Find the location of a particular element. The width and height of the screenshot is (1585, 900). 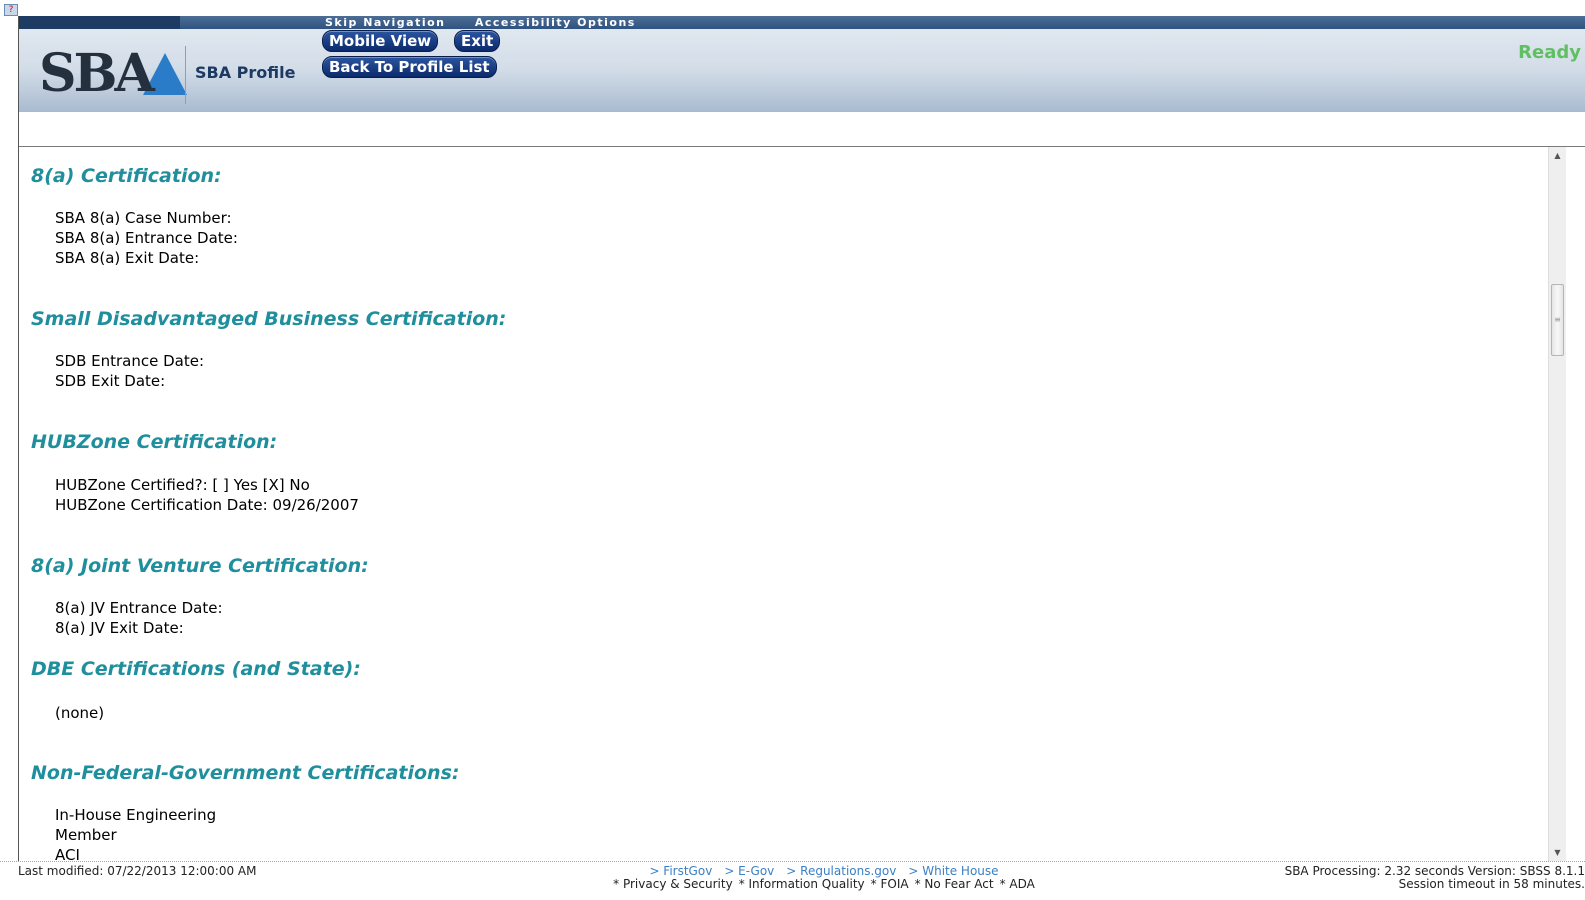

section-title-joint-venture: 8(a) Joint Venture Certification: is located at coordinates (200, 566).